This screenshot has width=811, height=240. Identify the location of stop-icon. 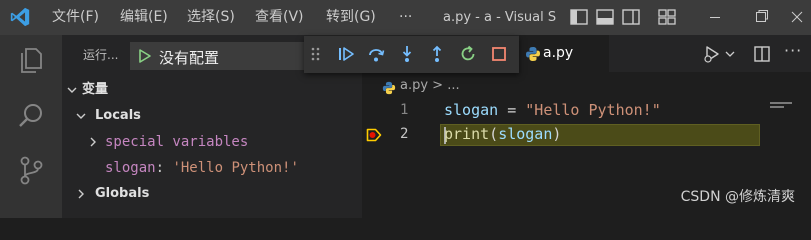
(499, 54).